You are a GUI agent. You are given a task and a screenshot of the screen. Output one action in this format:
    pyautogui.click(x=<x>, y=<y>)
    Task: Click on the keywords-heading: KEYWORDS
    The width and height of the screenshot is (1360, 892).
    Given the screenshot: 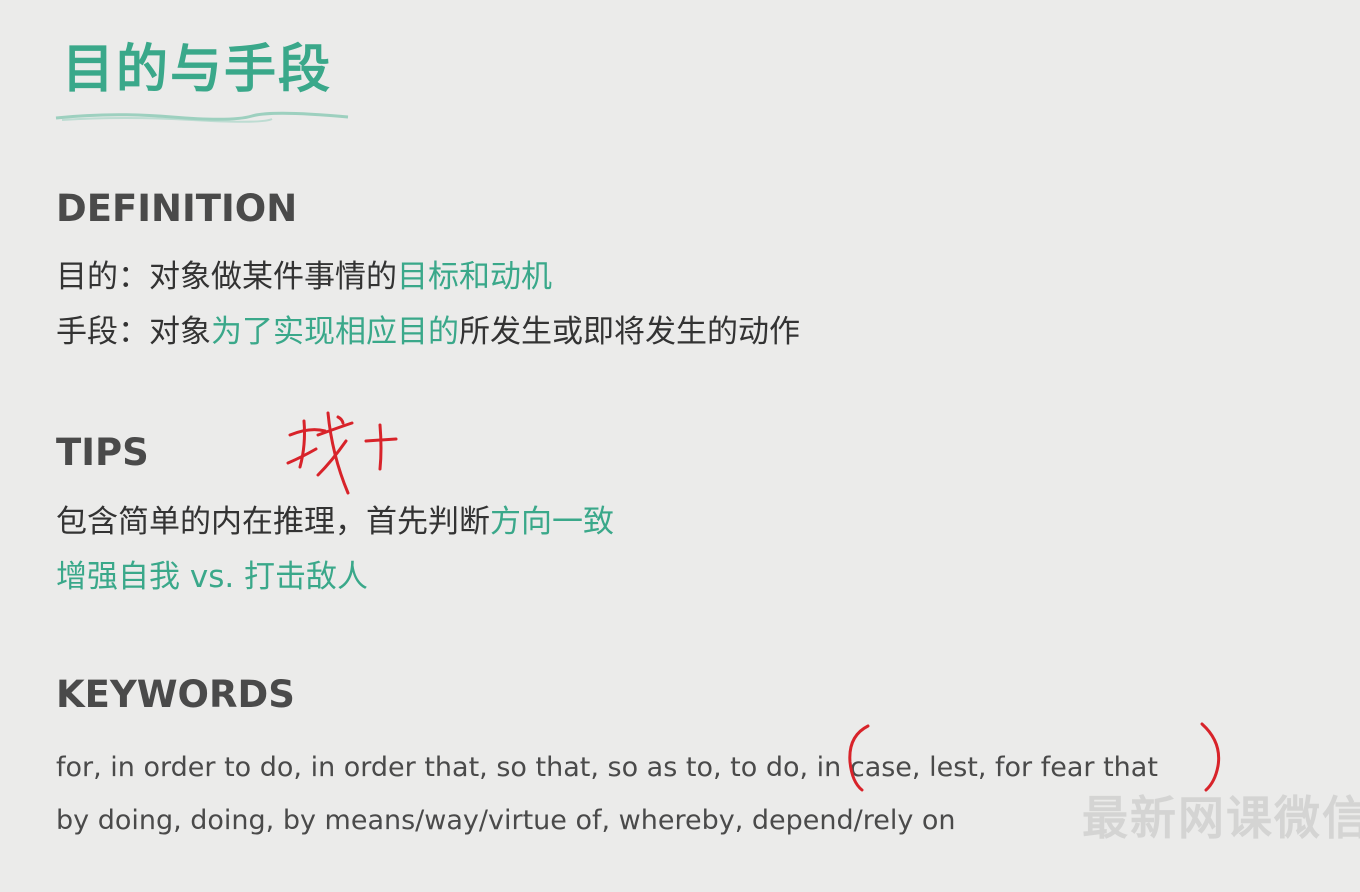 What is the action you would take?
    pyautogui.click(x=175, y=694)
    